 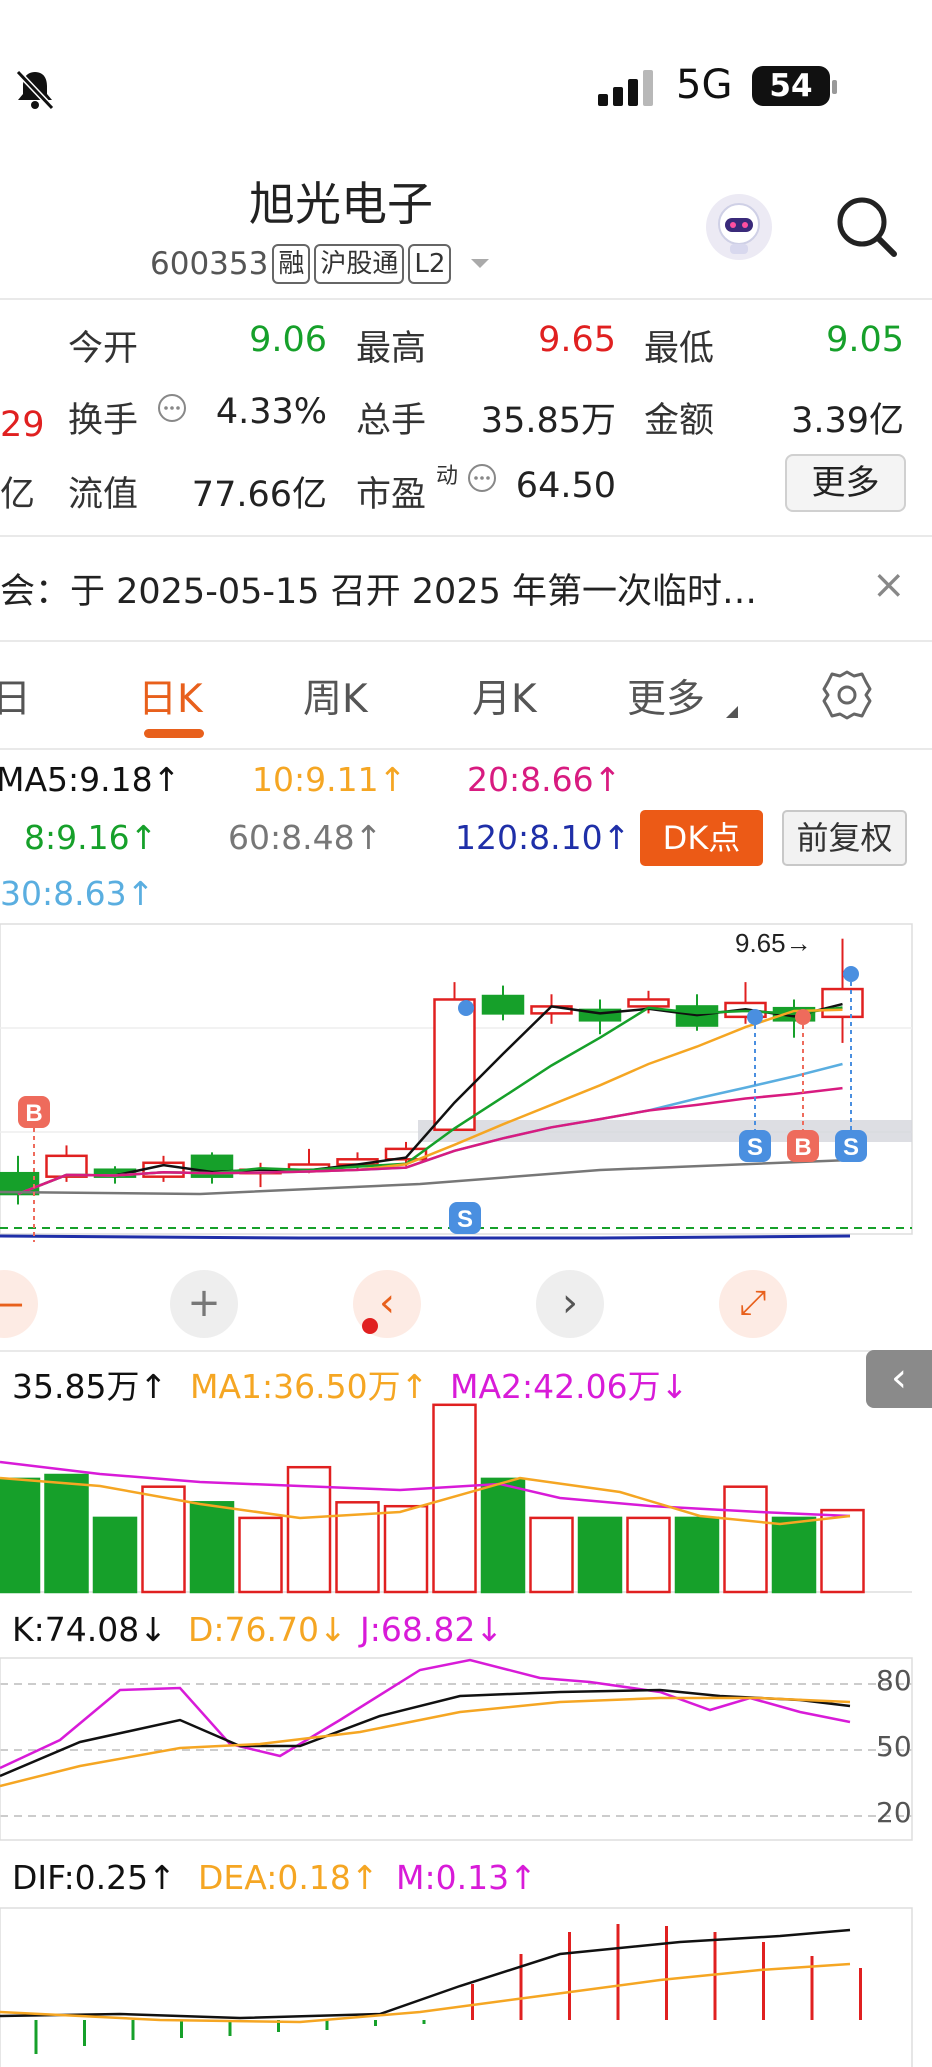 What do you see at coordinates (701, 838) in the screenshot?
I see `dk-point-button: DK点` at bounding box center [701, 838].